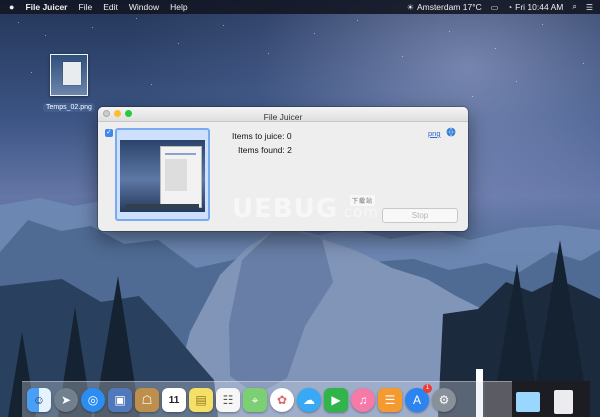 This screenshot has width=600, height=417. What do you see at coordinates (93, 400) in the screenshot?
I see `safari-icon: ◎` at bounding box center [93, 400].